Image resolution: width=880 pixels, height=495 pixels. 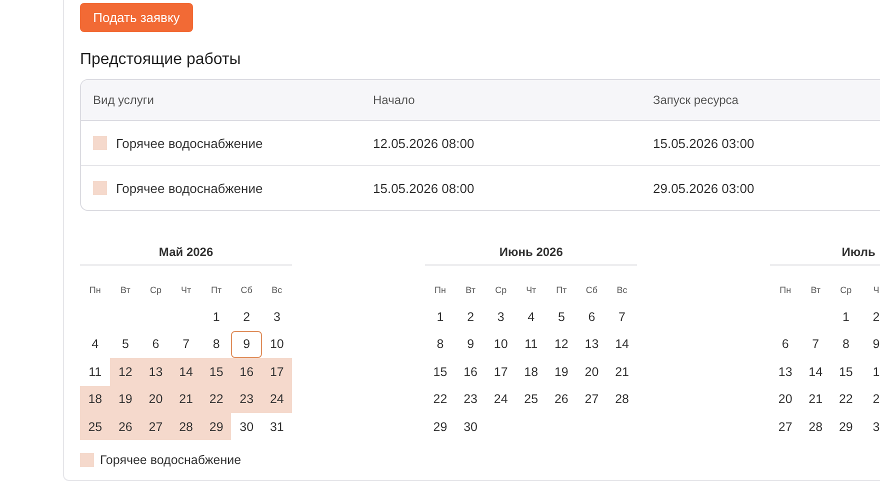 What do you see at coordinates (531, 290) in the screenshot?
I see `weekday-label: Чт` at bounding box center [531, 290].